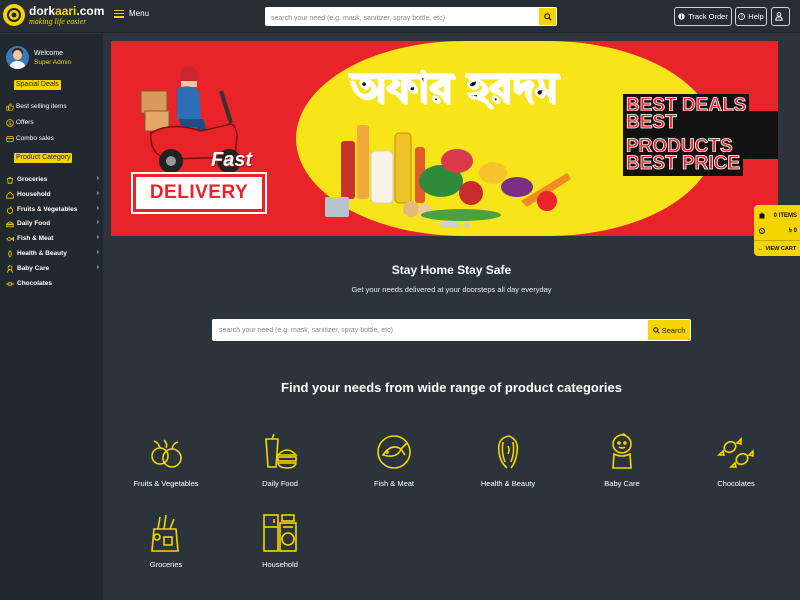 The image size is (800, 600). I want to click on sidebar-category-groceries: Groceries ›, so click(52, 179).